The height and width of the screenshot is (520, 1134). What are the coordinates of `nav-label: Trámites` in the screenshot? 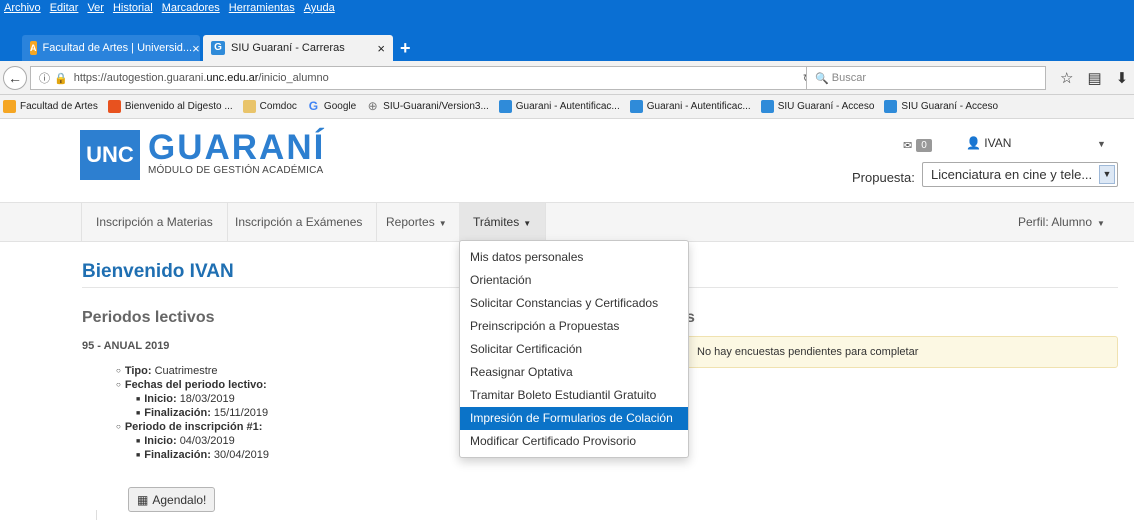 It's located at (496, 222).